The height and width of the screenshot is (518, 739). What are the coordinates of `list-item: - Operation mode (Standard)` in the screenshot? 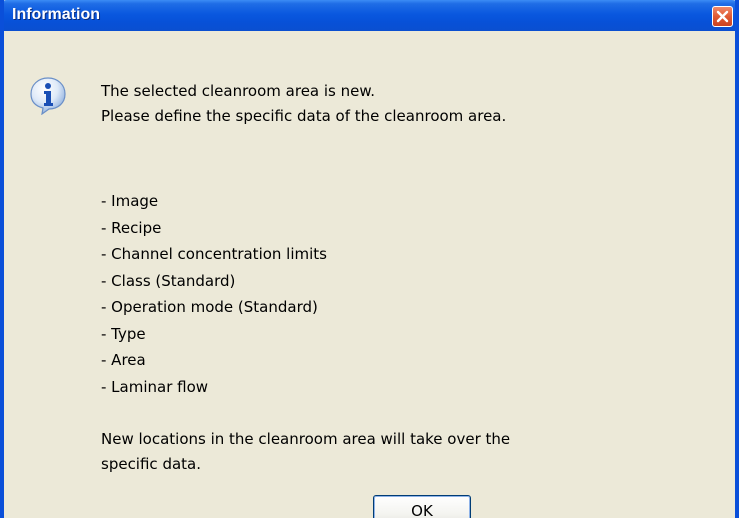 It's located at (209, 307).